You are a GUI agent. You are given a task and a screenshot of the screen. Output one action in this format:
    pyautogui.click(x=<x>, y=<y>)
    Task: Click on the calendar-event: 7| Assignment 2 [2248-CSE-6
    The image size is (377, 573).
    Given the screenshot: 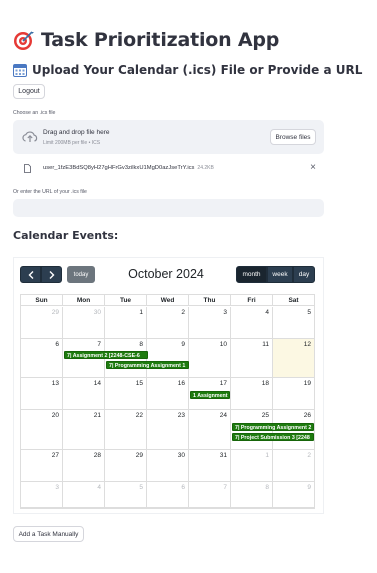 What is the action you would take?
    pyautogui.click(x=106, y=355)
    